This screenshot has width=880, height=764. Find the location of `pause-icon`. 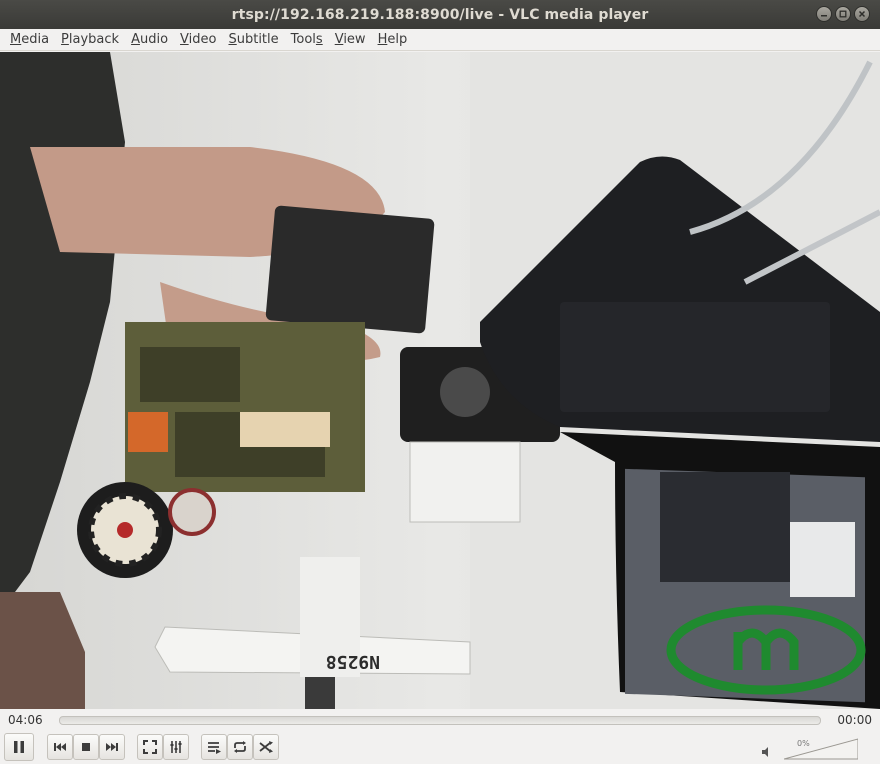

pause-icon is located at coordinates (19, 747).